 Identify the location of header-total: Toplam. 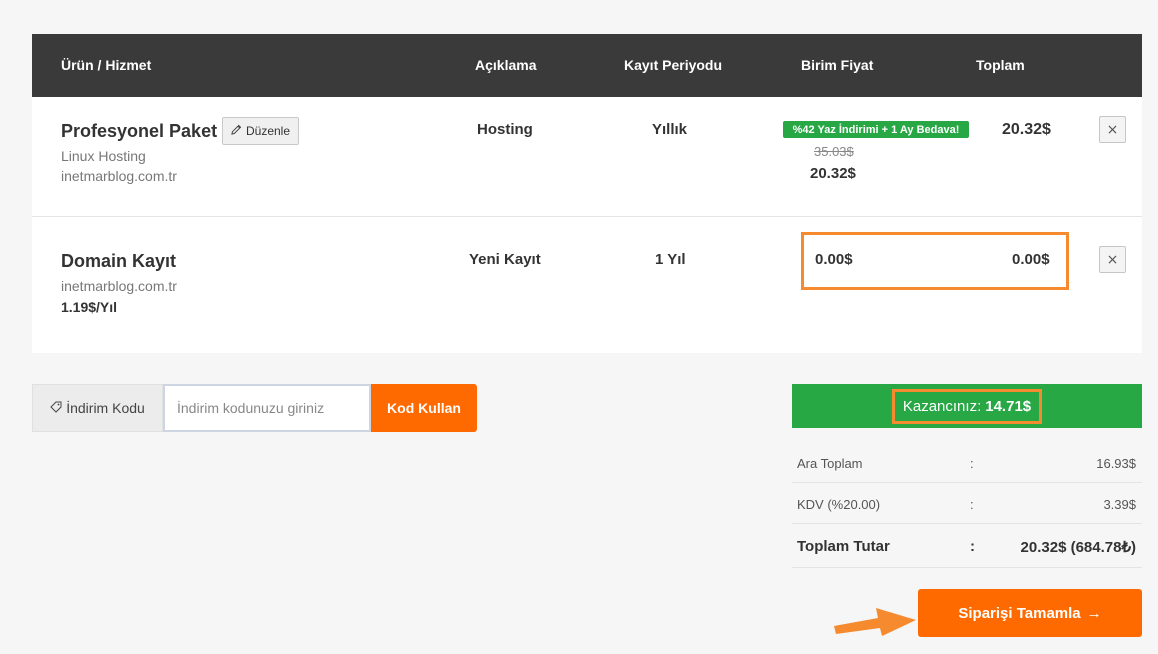
(1000, 65).